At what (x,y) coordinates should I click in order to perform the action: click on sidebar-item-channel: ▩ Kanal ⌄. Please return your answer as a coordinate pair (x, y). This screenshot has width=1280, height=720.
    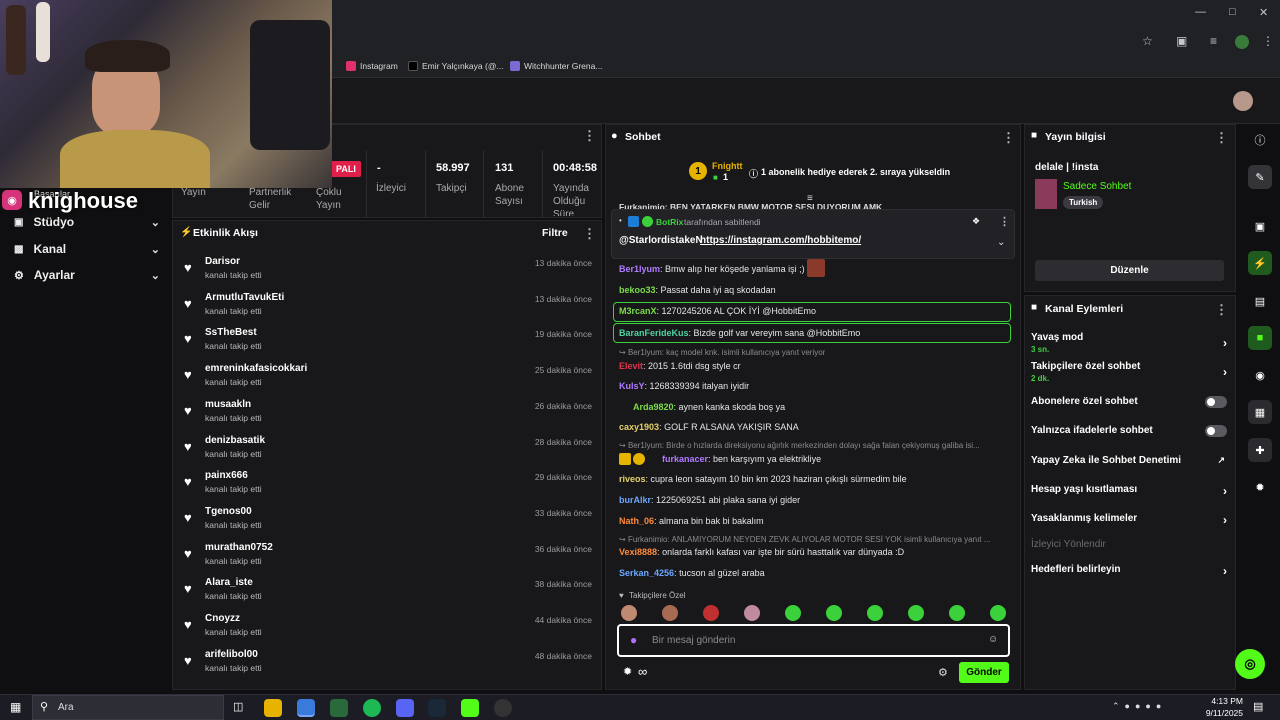
    Looking at the image, I should click on (87, 249).